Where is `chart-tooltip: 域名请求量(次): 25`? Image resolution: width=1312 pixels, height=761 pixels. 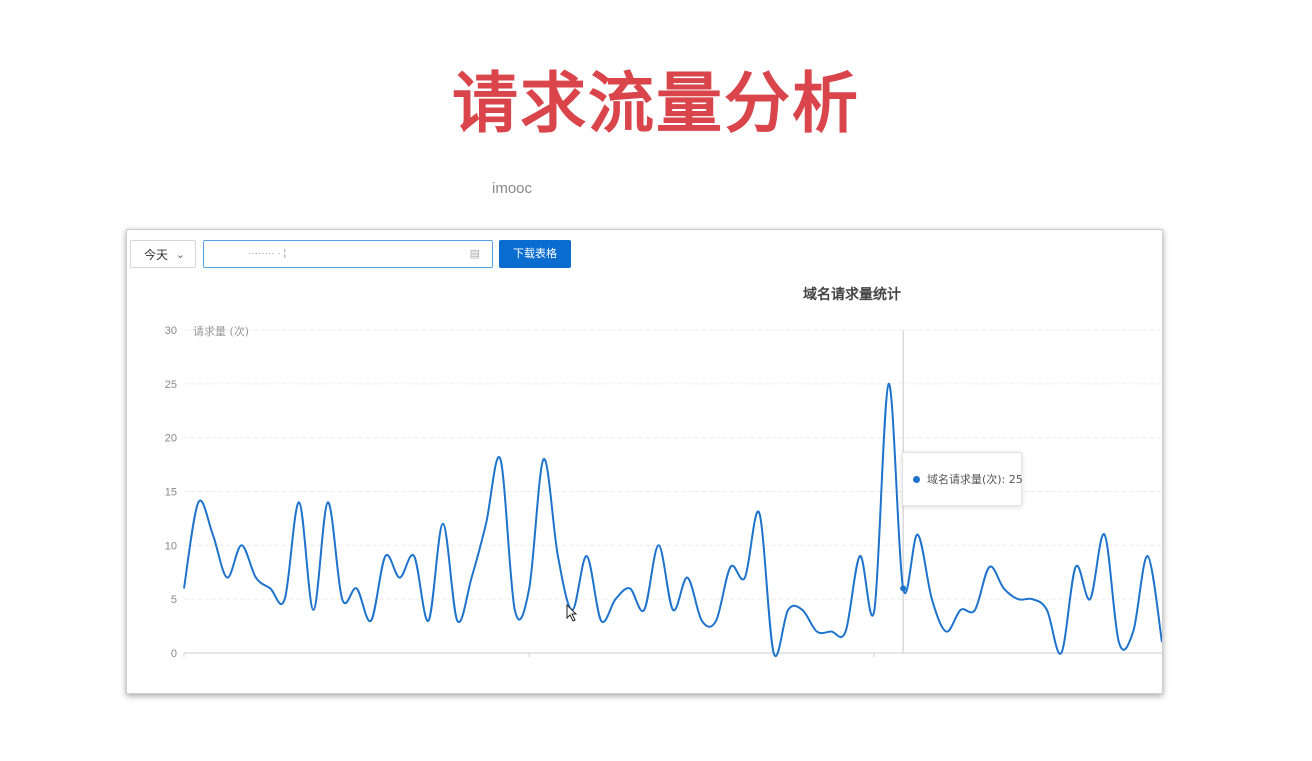 chart-tooltip: 域名请求量(次): 25 is located at coordinates (962, 479).